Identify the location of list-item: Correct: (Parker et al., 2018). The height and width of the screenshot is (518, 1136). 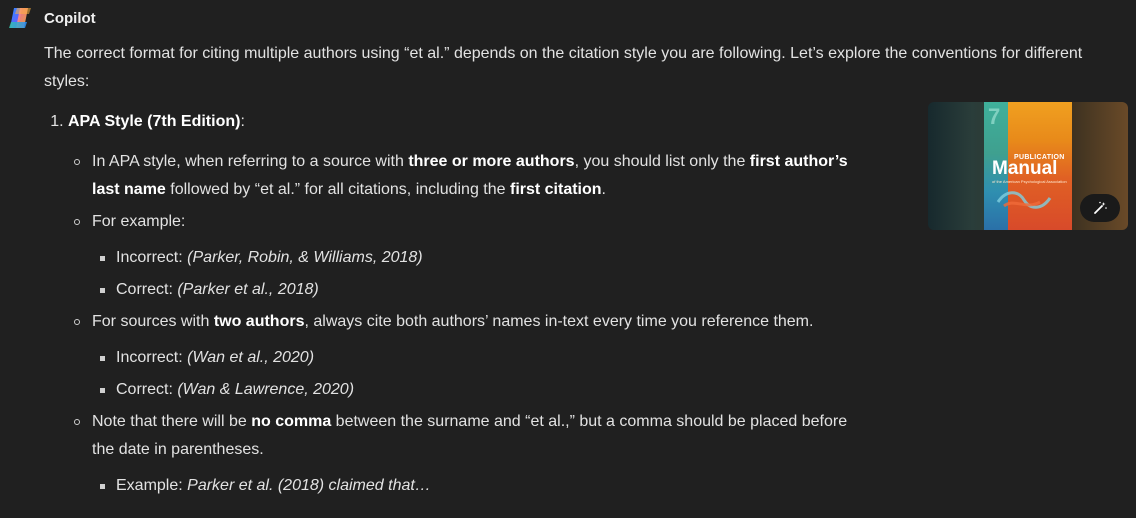
(476, 290).